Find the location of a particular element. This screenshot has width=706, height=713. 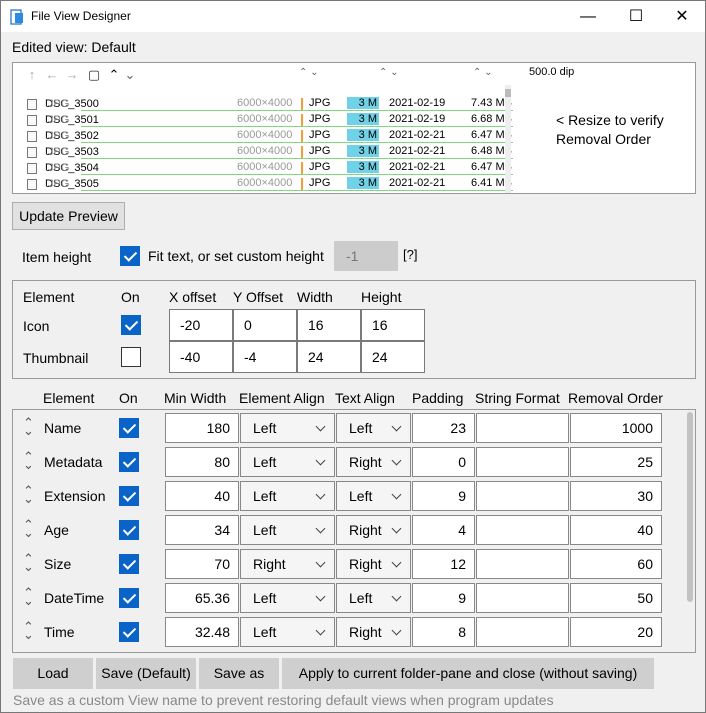

scrollbar-thumb is located at coordinates (508, 93).